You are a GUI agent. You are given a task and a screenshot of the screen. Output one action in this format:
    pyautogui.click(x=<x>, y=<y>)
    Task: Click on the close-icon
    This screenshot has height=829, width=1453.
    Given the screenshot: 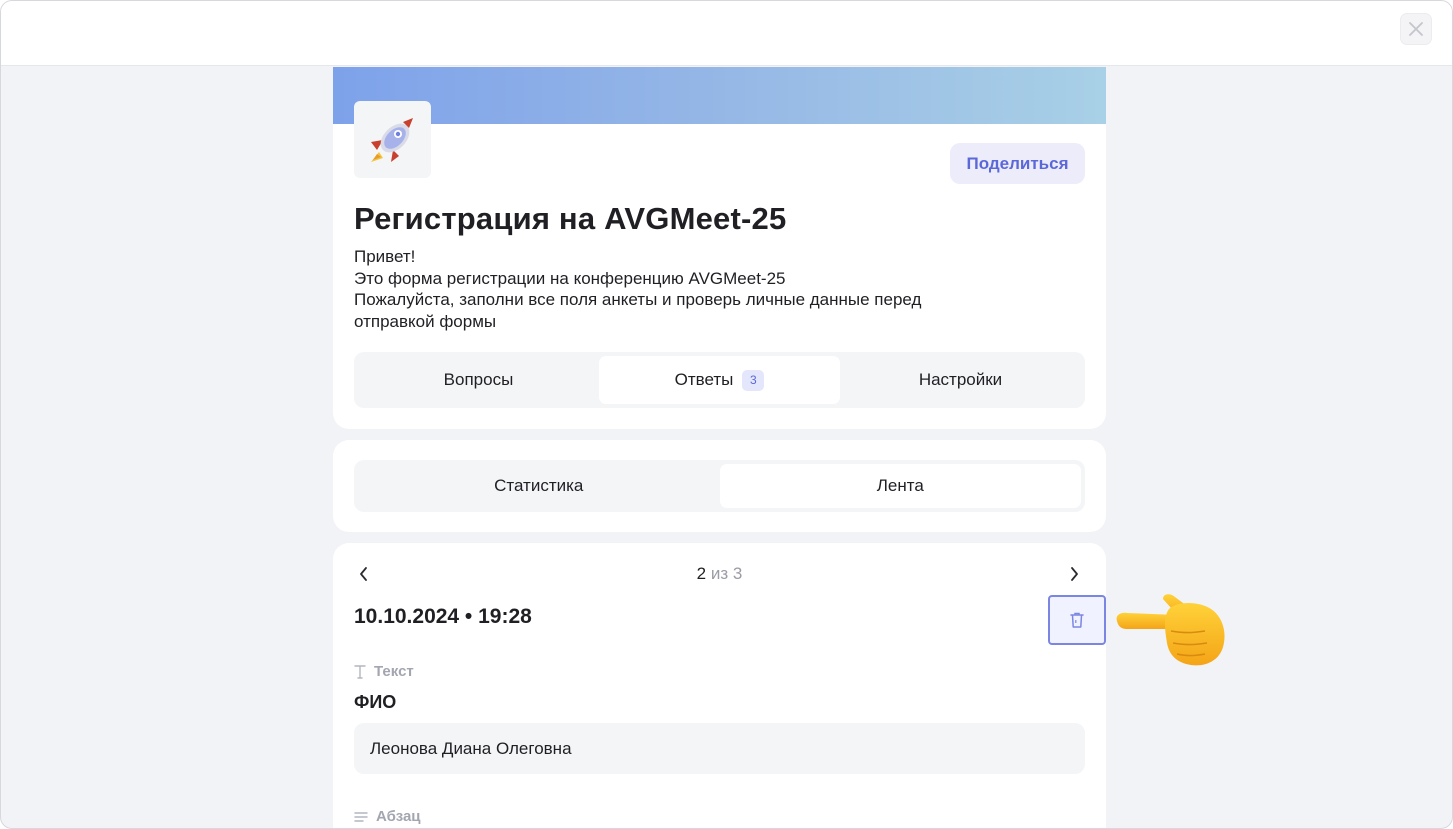 What is the action you would take?
    pyautogui.click(x=1416, y=29)
    